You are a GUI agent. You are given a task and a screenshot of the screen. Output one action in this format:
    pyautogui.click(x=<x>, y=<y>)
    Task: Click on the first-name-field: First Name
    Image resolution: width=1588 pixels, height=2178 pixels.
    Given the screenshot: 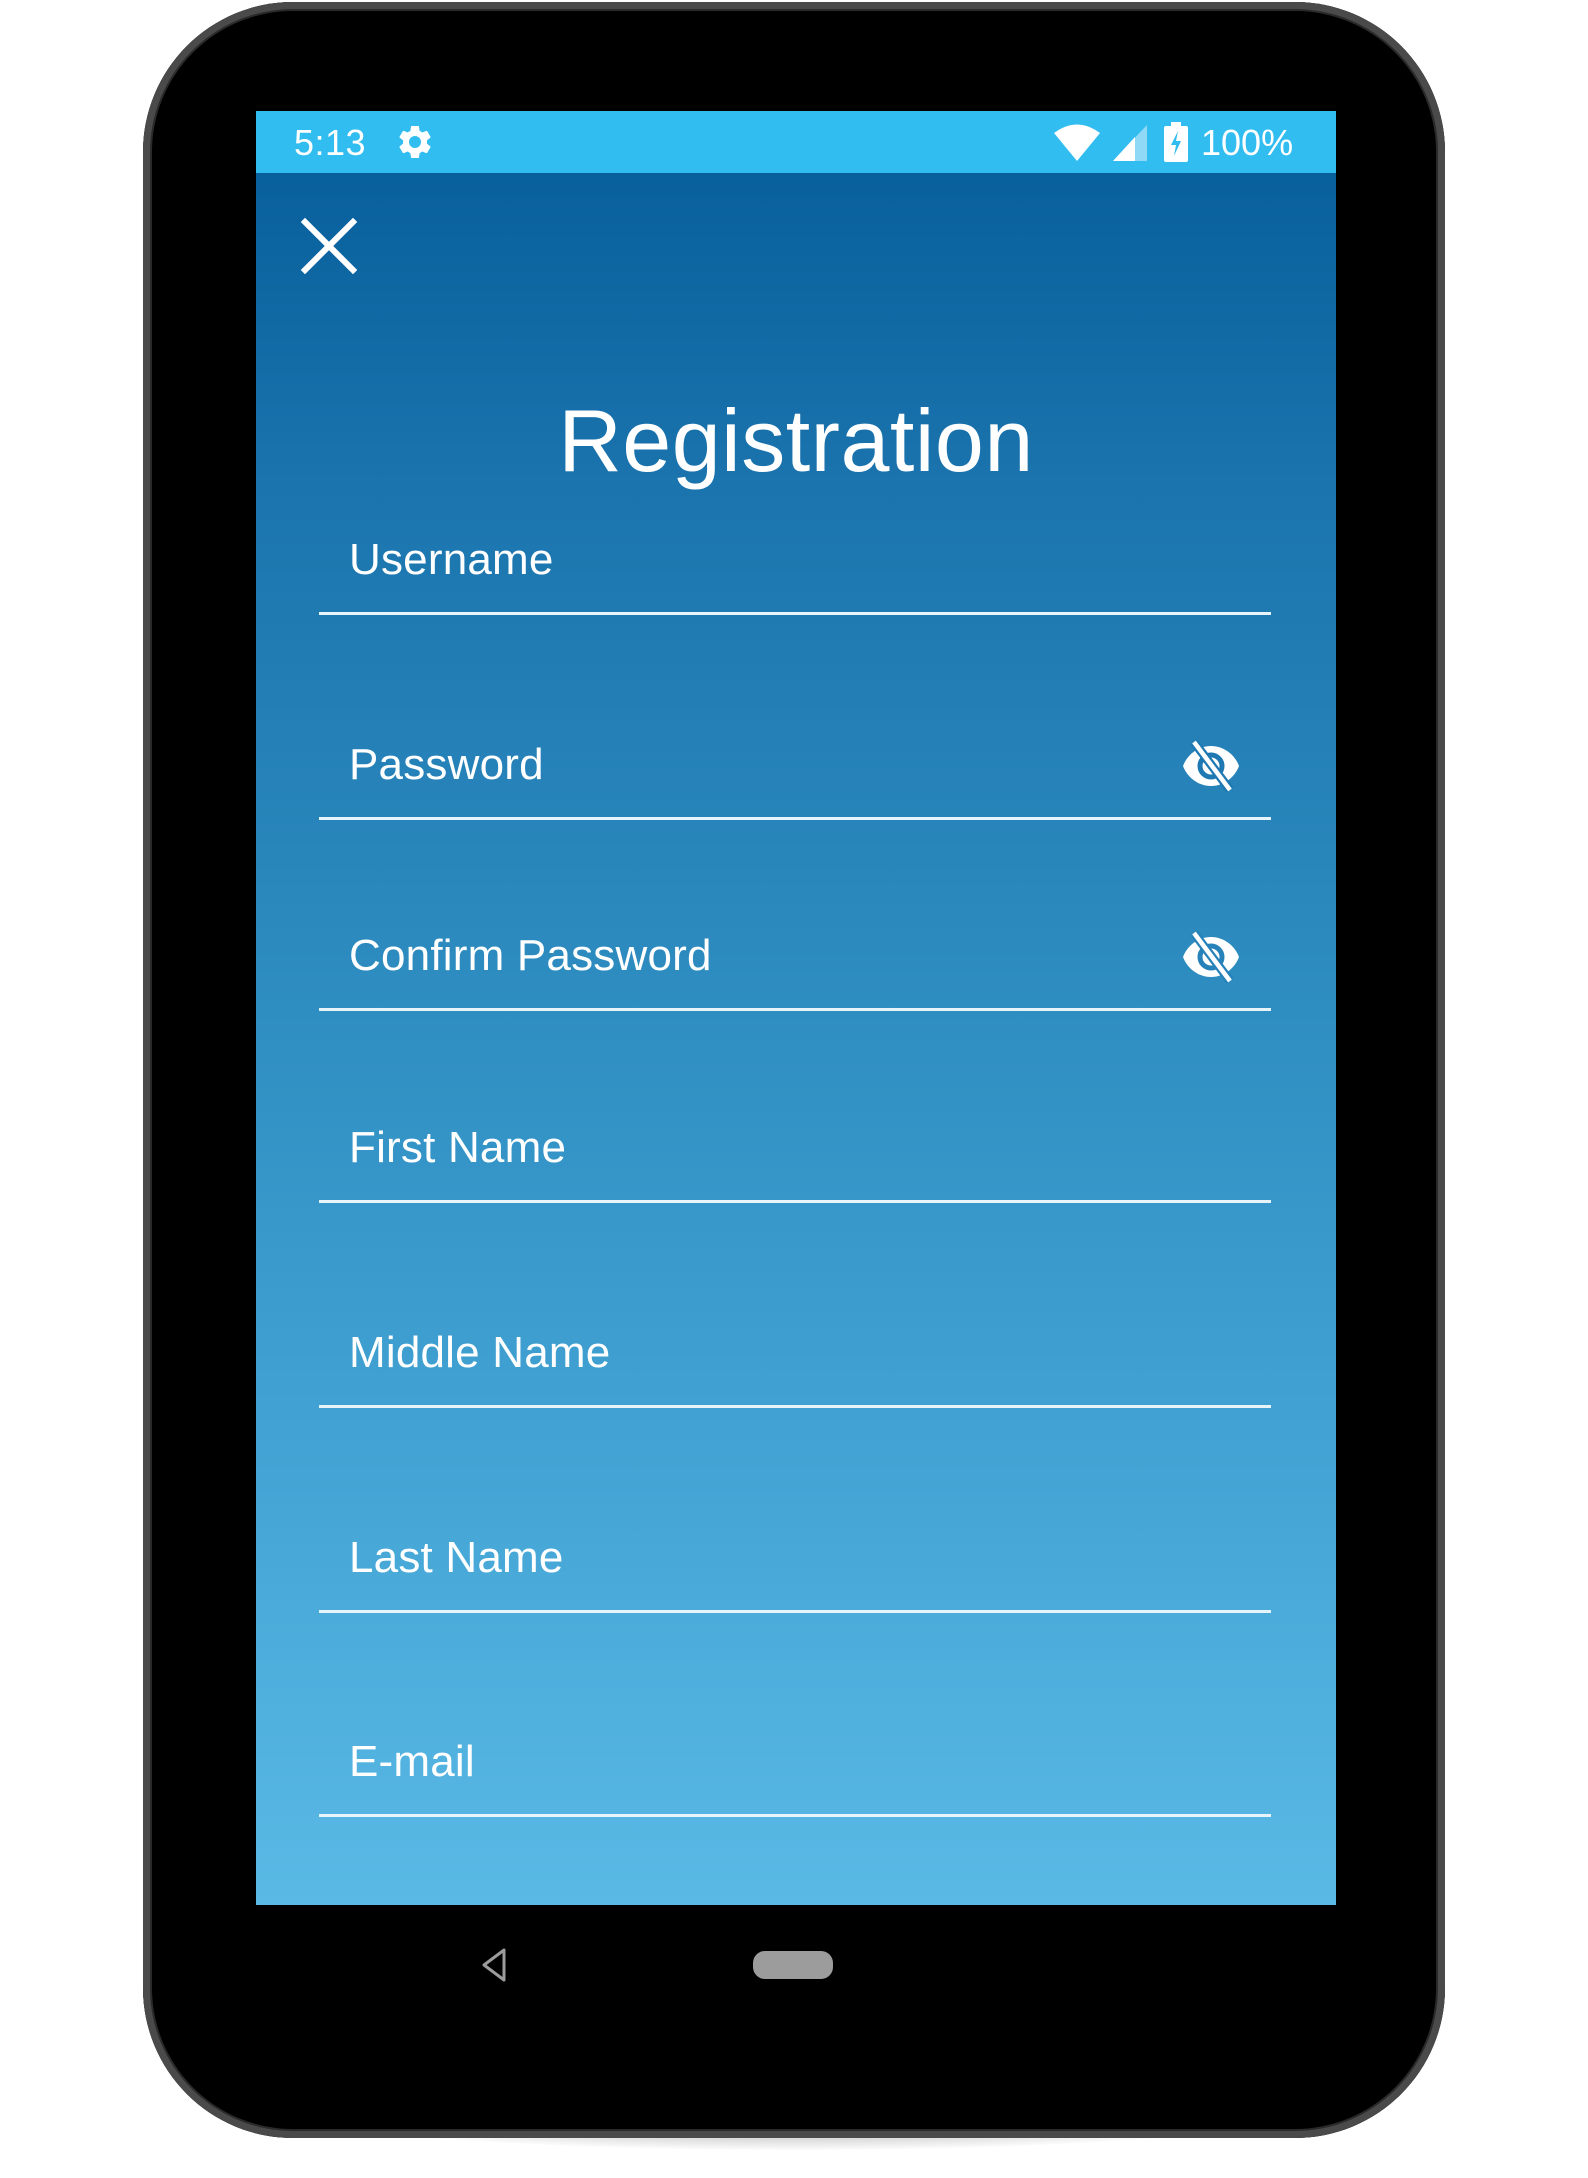 What is the action you would take?
    pyautogui.click(x=795, y=1148)
    